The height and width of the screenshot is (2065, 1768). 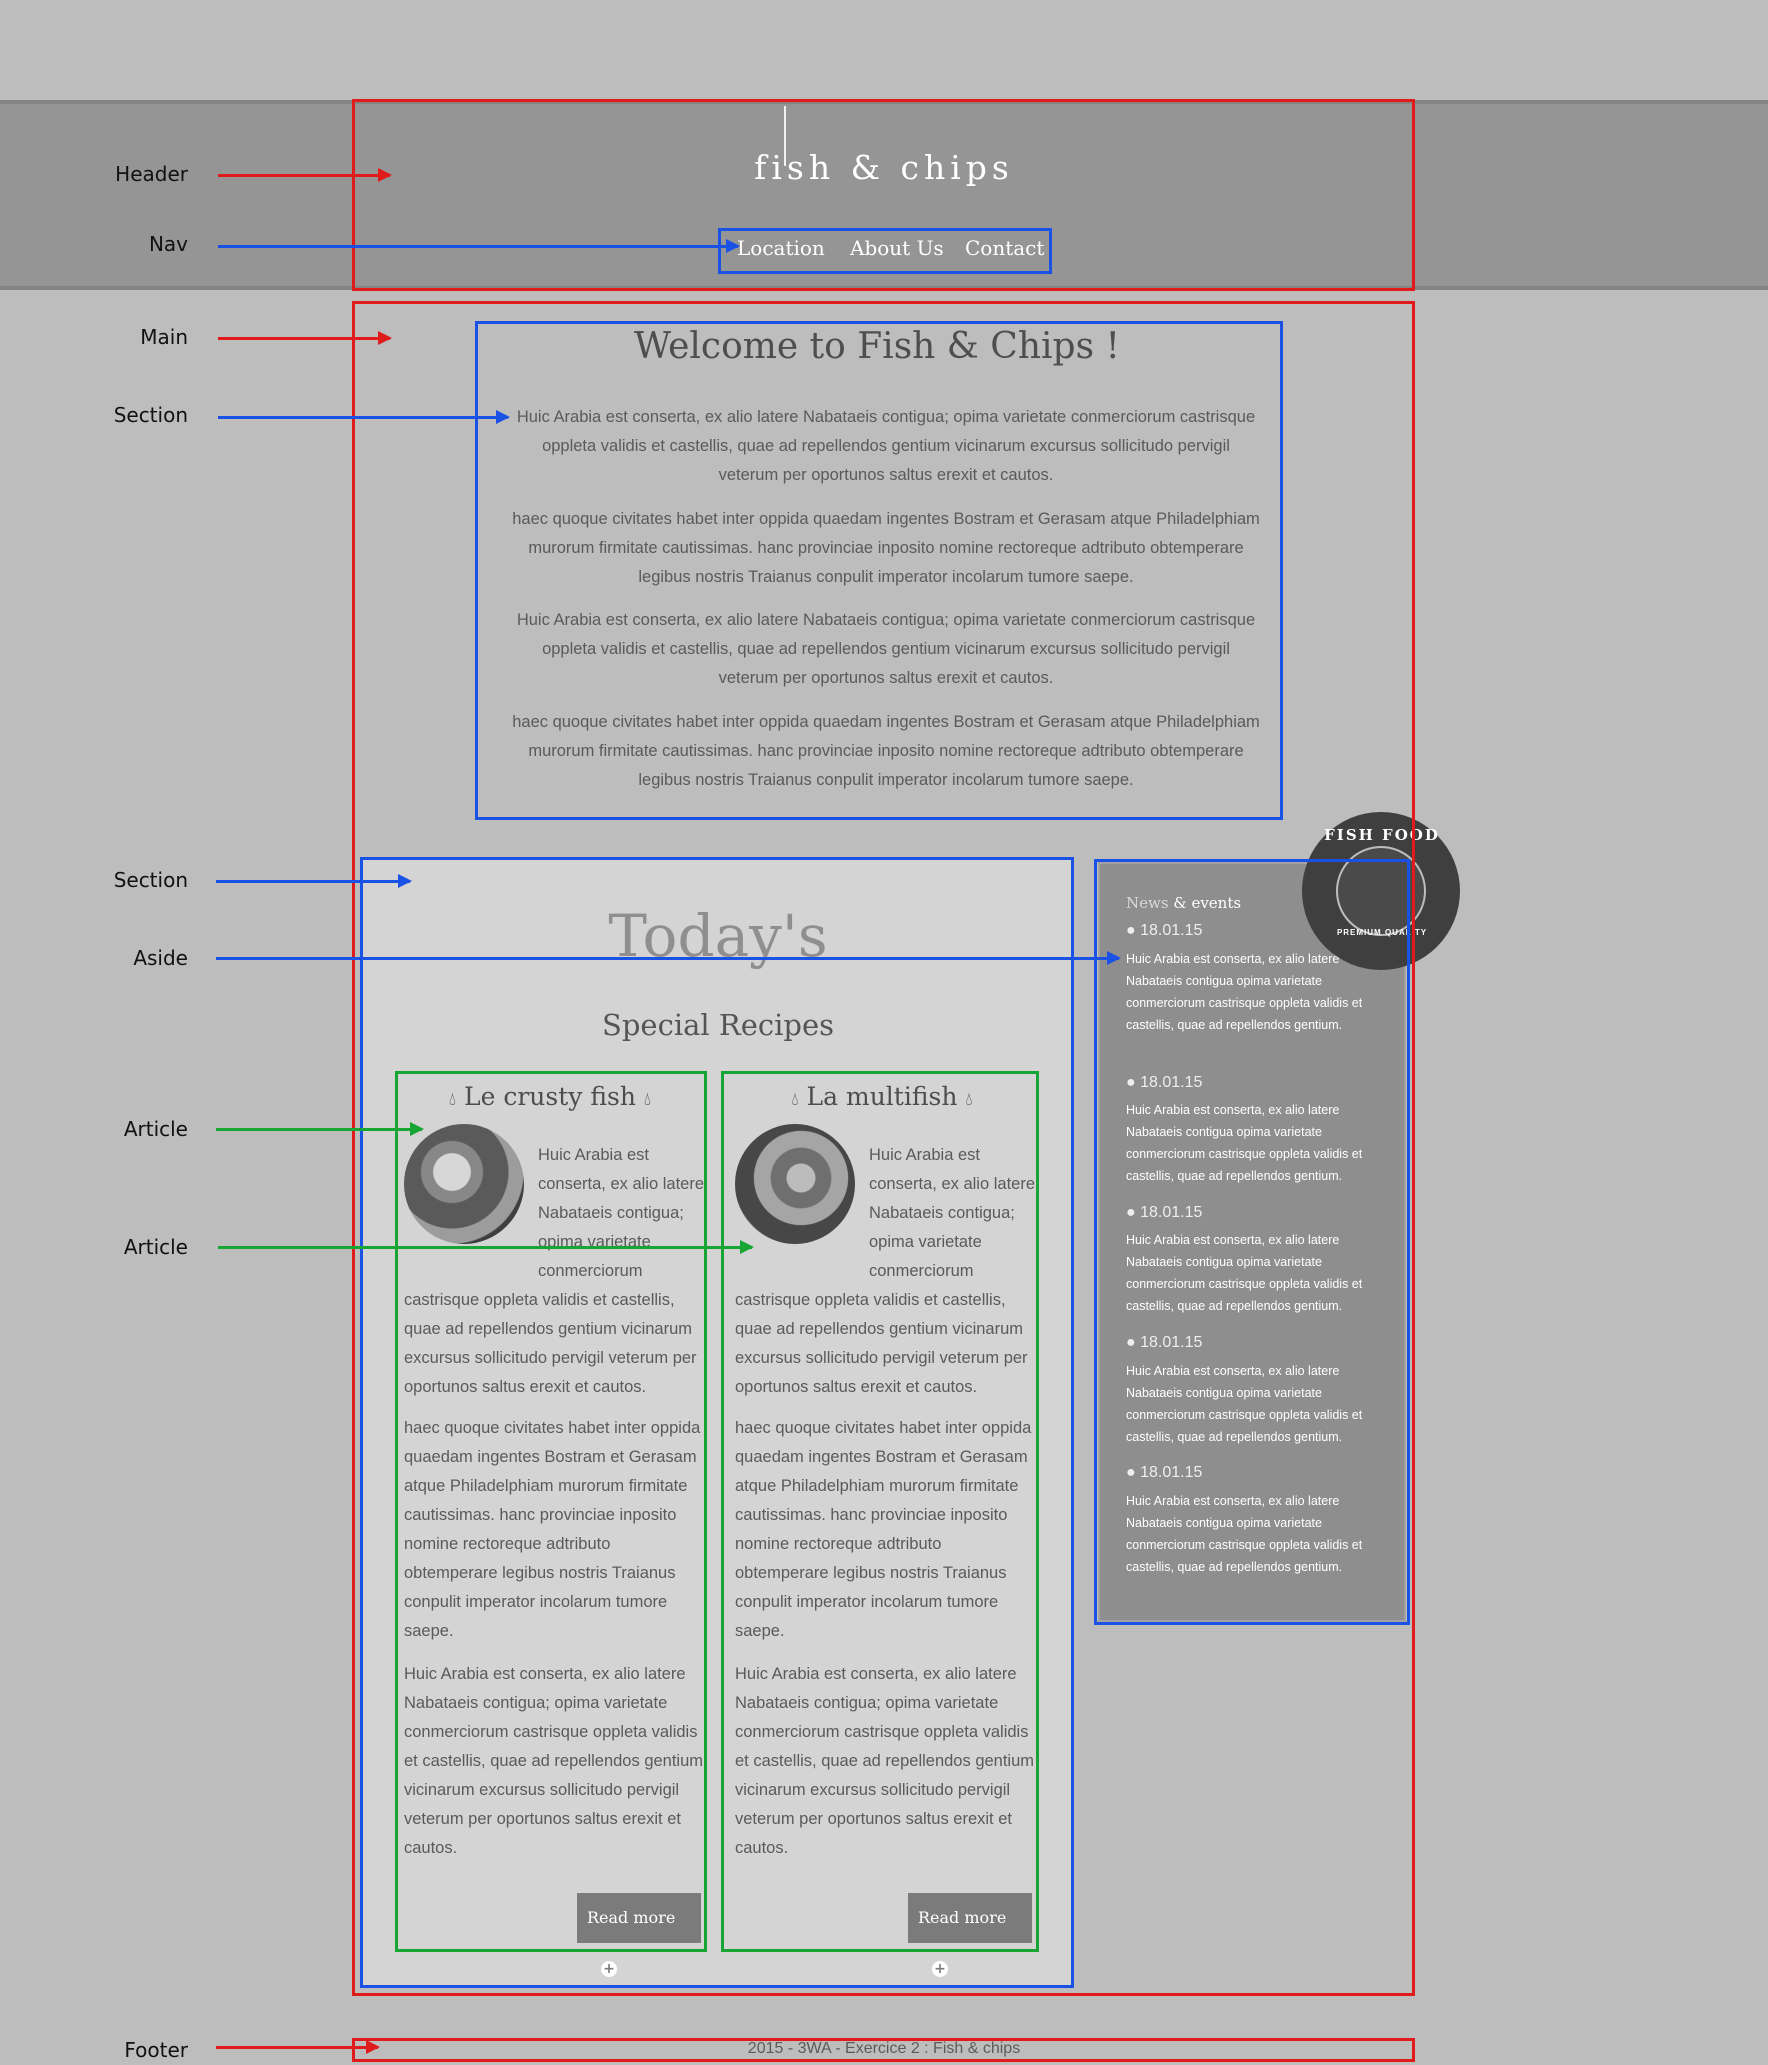 What do you see at coordinates (164, 337) in the screenshot?
I see `main-annotation-label: Main` at bounding box center [164, 337].